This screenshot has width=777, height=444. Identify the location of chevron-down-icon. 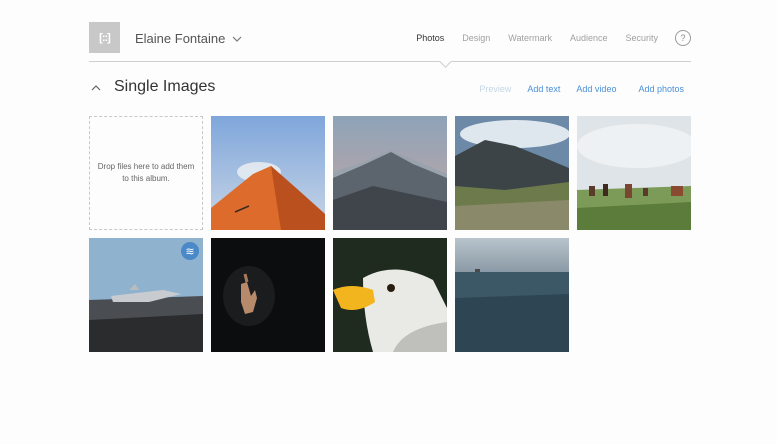
(237, 39).